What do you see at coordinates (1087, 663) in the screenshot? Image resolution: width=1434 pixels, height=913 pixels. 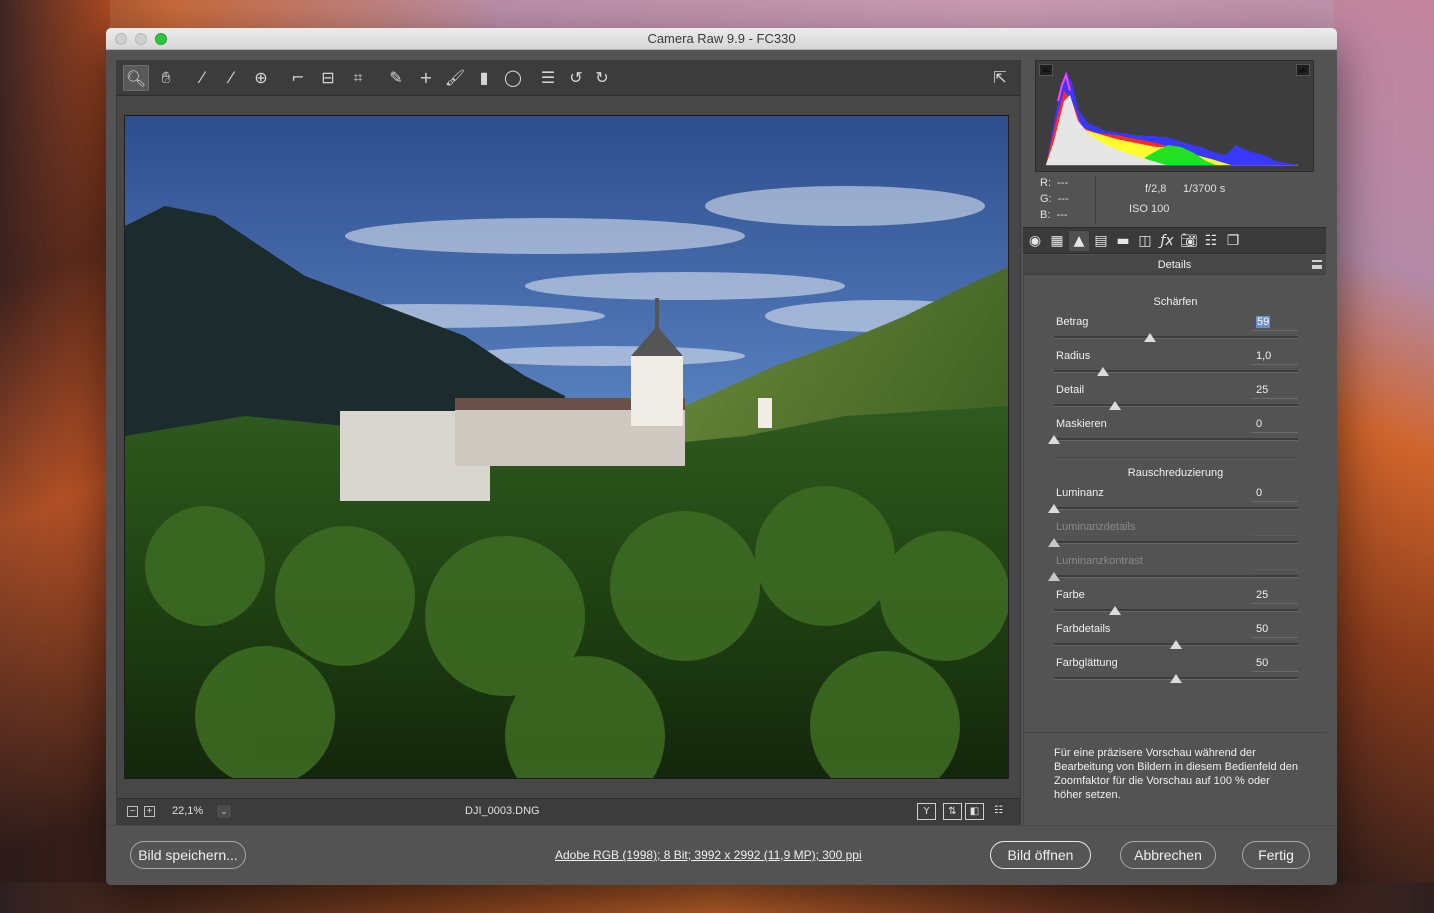 I see `slider-label: Farbglättung` at bounding box center [1087, 663].